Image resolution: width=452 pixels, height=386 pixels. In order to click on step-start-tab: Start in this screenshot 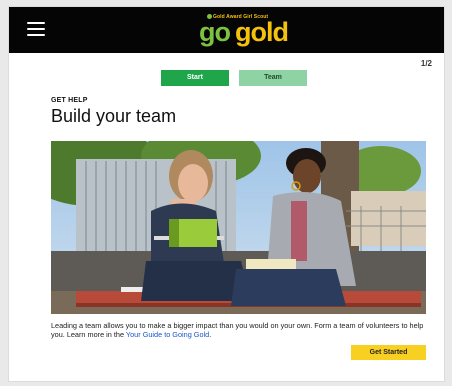, I will do `click(195, 78)`.